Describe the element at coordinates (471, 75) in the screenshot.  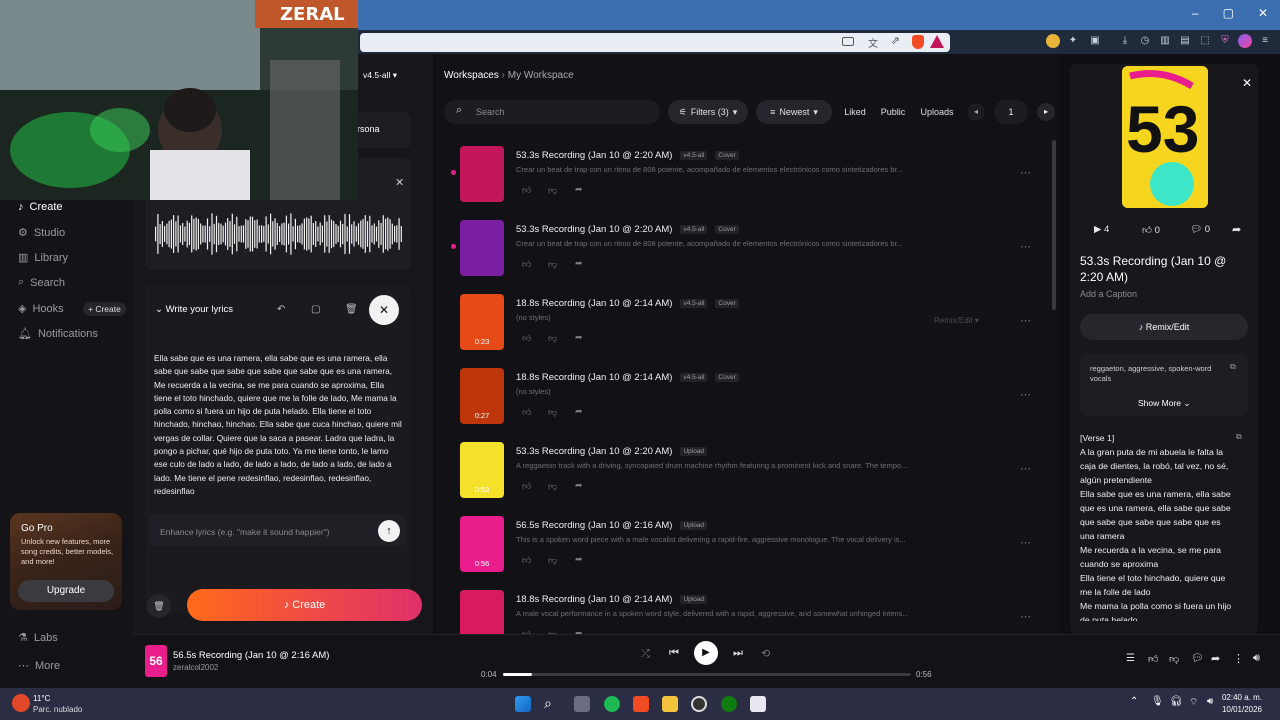
I see `breadcrumb-root: Workspaces` at that location.